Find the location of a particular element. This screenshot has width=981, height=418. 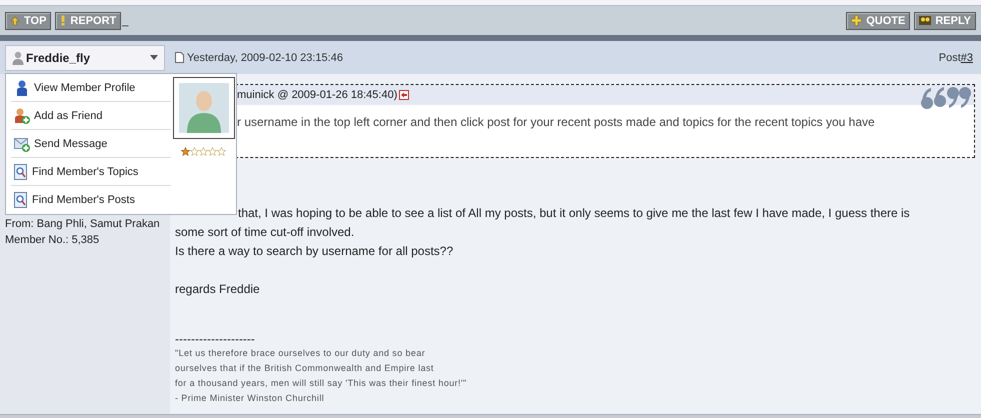

document-icon is located at coordinates (179, 57).